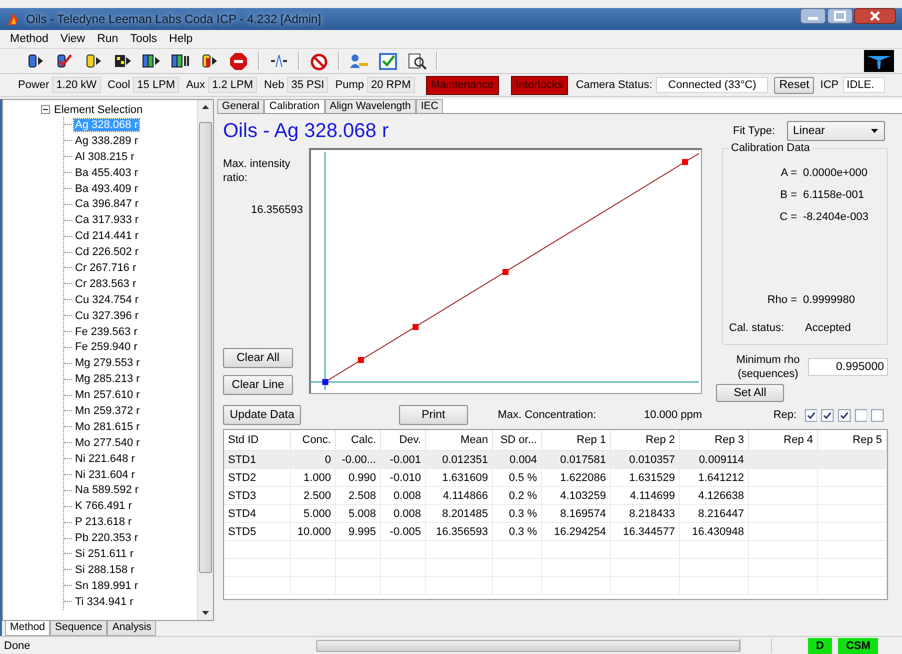  I want to click on column-header: Dev., so click(403, 440).